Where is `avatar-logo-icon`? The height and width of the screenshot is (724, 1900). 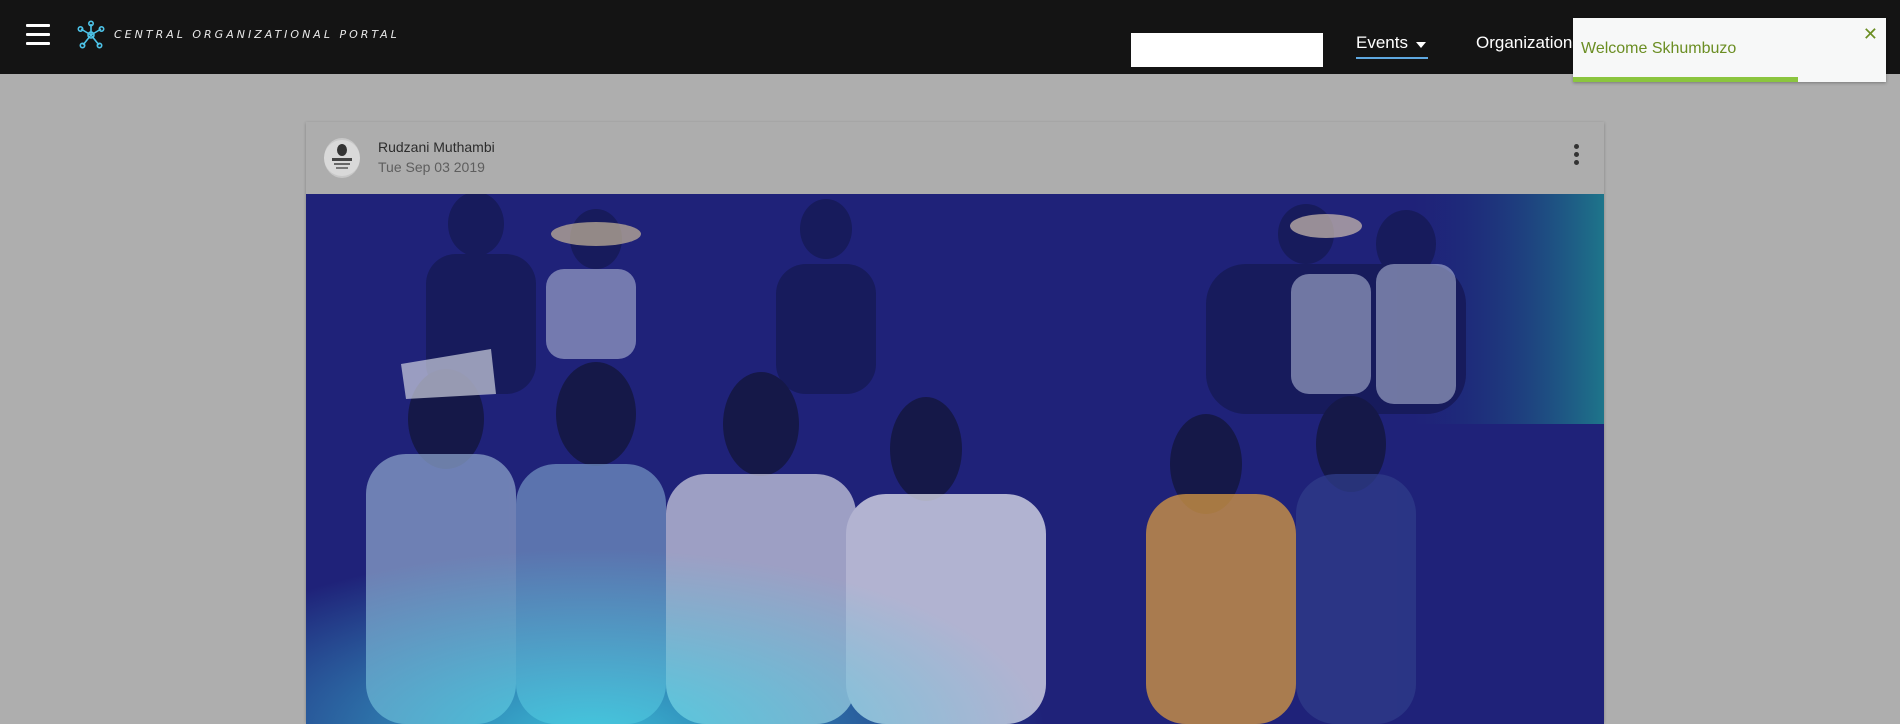 avatar-logo-icon is located at coordinates (342, 158).